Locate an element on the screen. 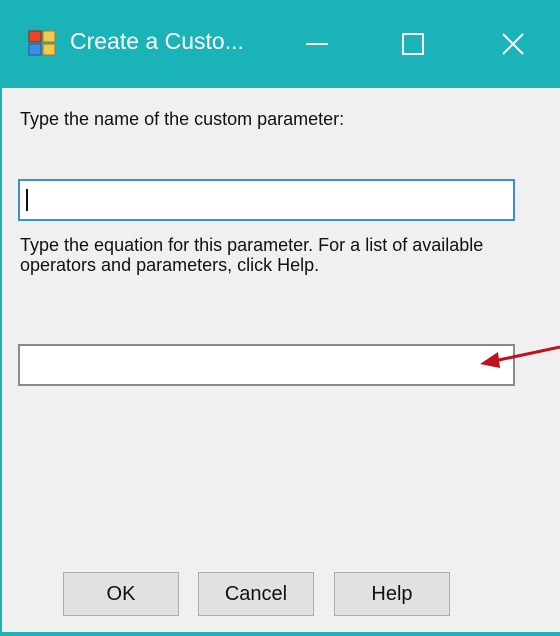  maximize-icon is located at coordinates (413, 44).